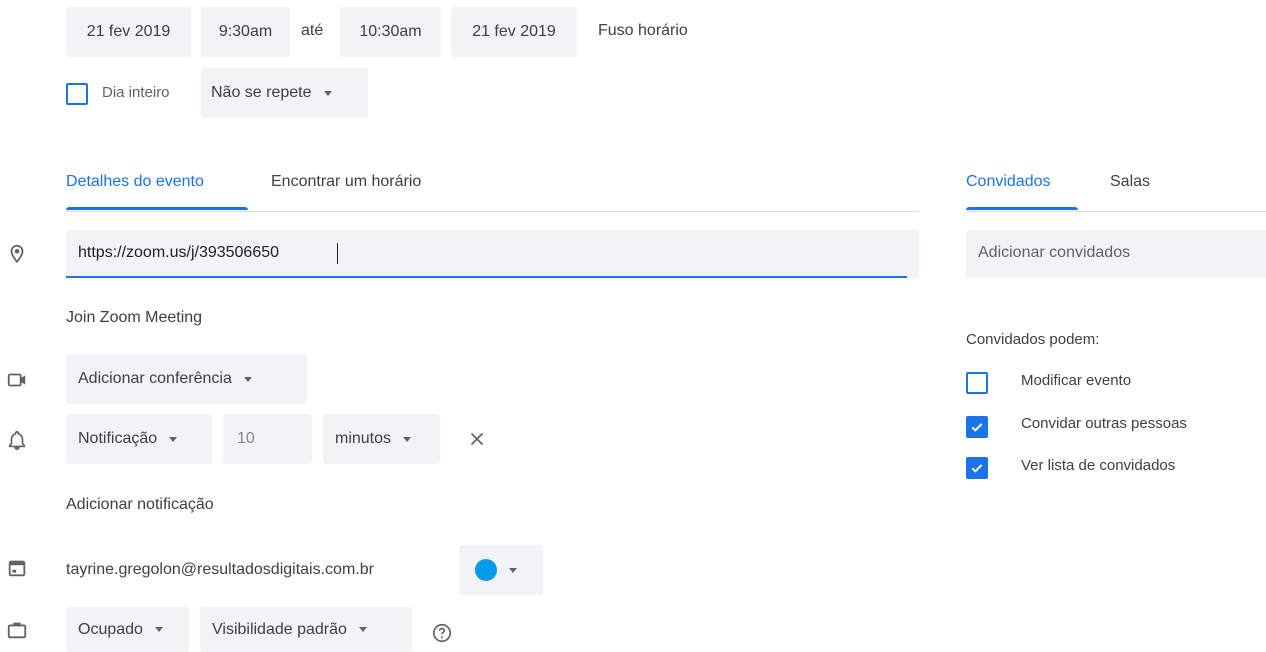  What do you see at coordinates (346, 182) in the screenshot?
I see `tab-find-time: Encontrar um horário` at bounding box center [346, 182].